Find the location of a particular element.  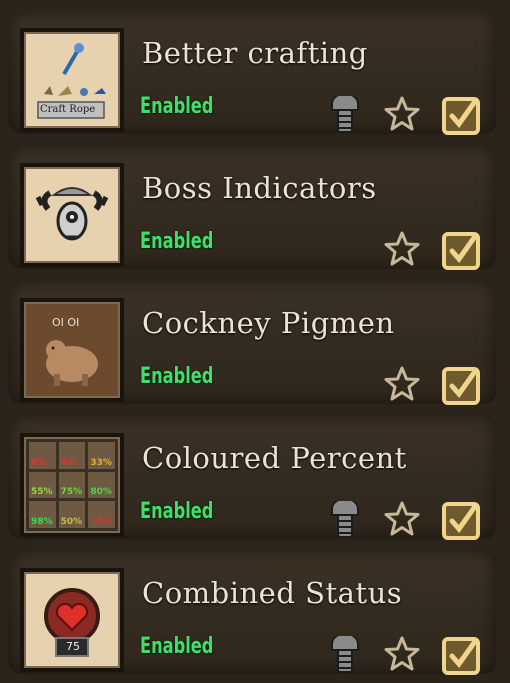

deerclops-icon is located at coordinates (72, 215).